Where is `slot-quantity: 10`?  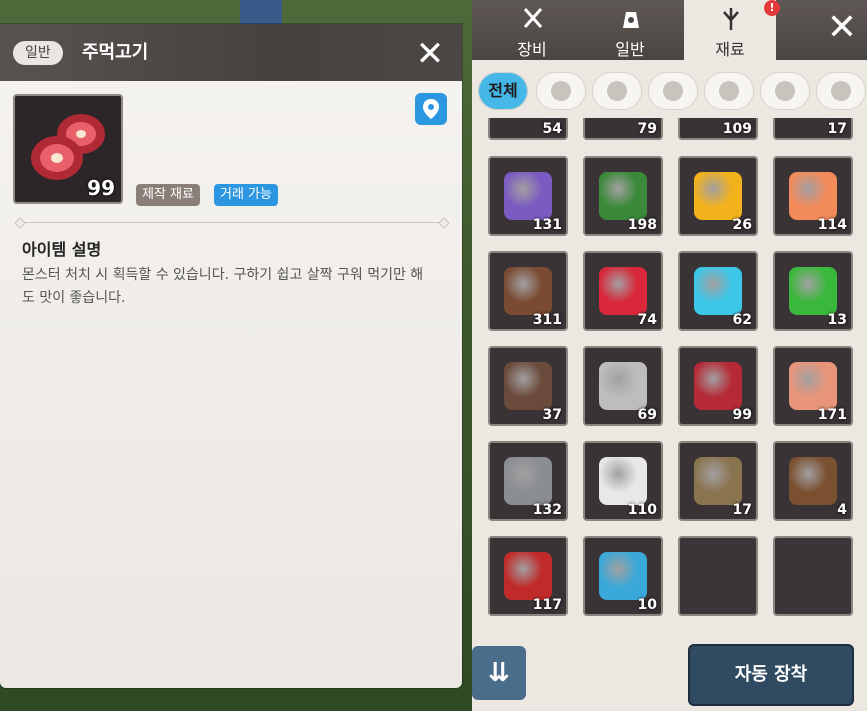 slot-quantity: 10 is located at coordinates (647, 605).